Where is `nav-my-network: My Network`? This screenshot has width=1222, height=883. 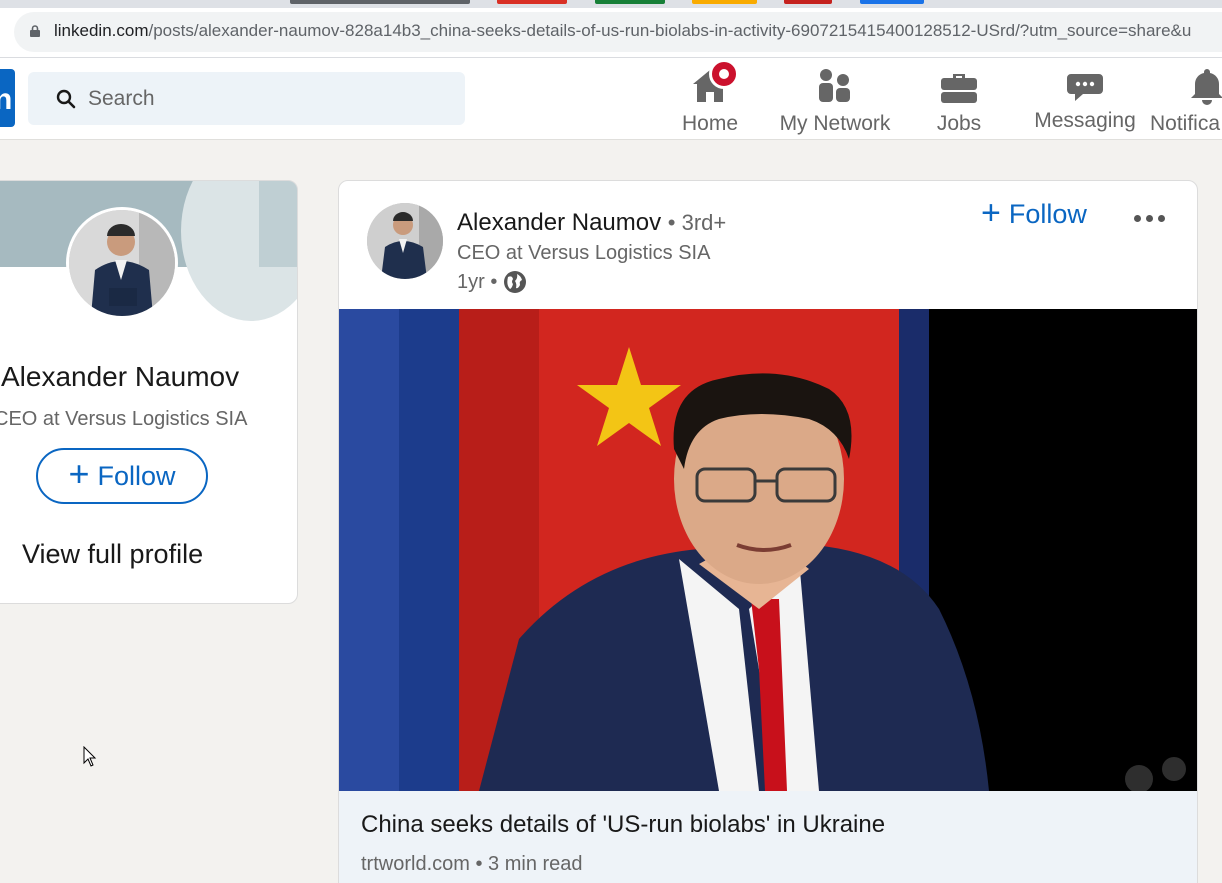 nav-my-network: My Network is located at coordinates (835, 101).